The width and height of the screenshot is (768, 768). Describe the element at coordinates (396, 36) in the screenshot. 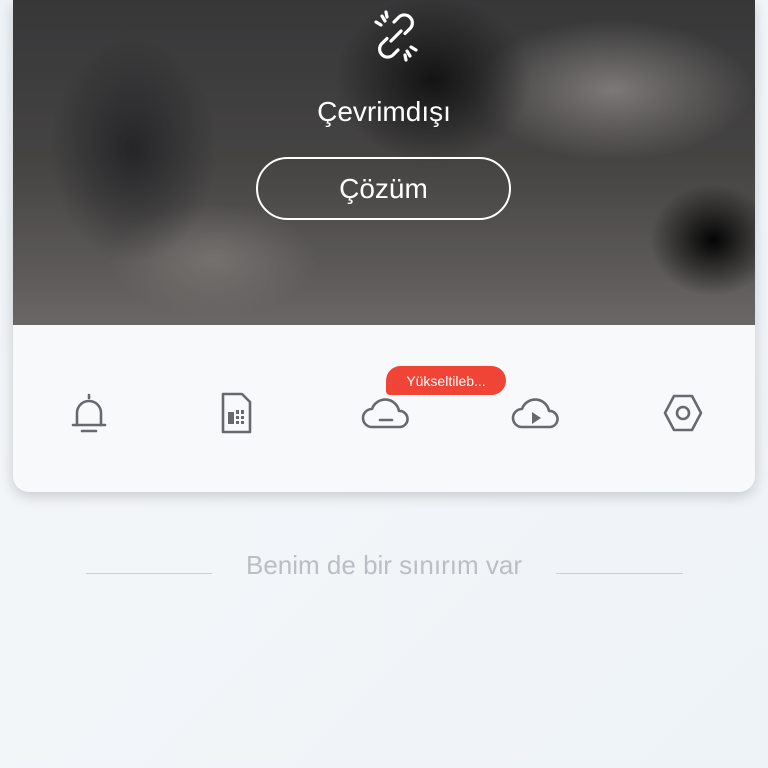

I see `broken-link-icon` at that location.